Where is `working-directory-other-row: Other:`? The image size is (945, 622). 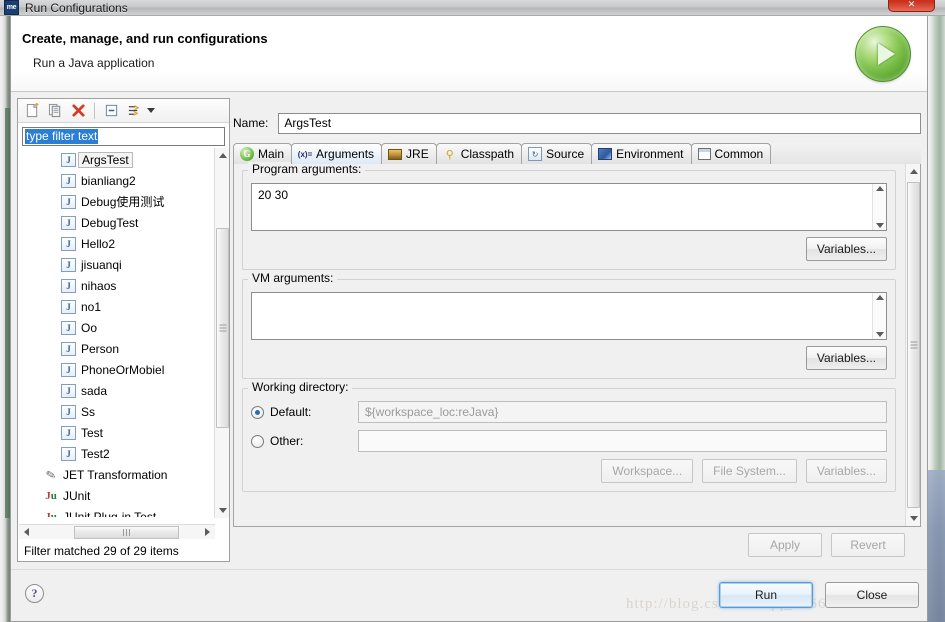 working-directory-other-row: Other: is located at coordinates (569, 441).